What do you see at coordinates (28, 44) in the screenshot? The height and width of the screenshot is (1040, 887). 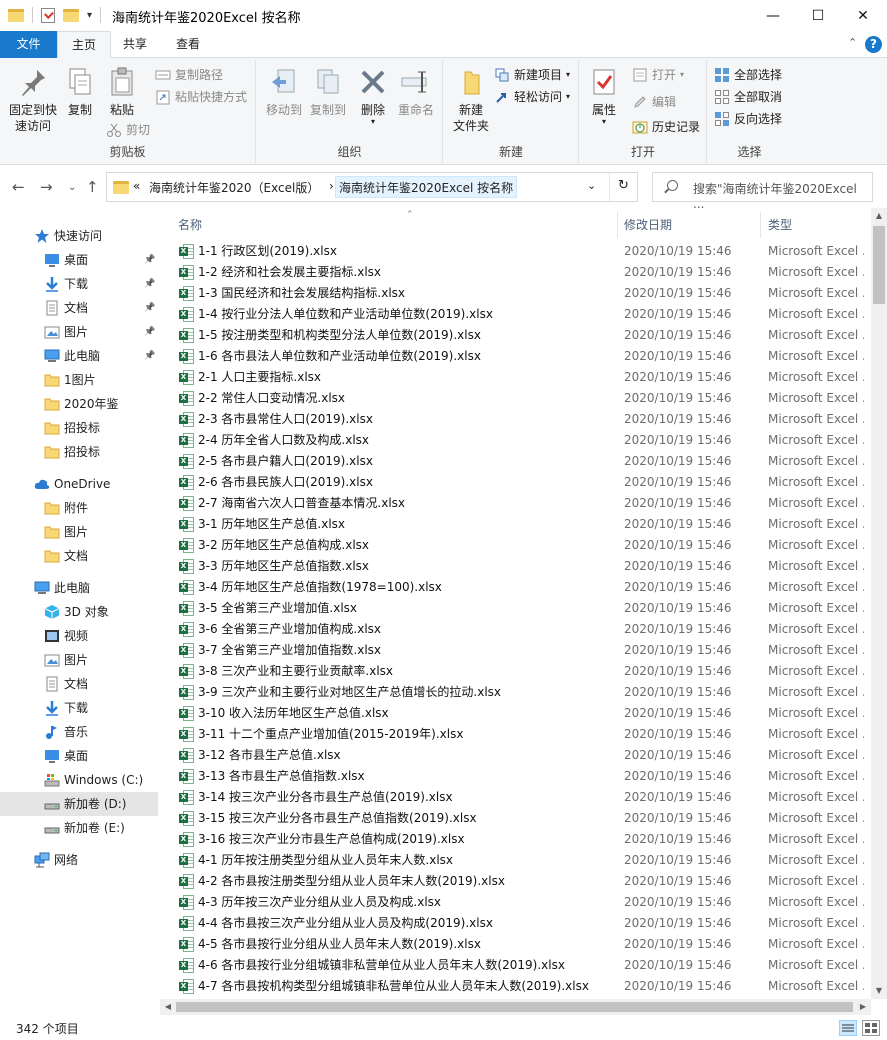 I see `tab-file: 文件` at bounding box center [28, 44].